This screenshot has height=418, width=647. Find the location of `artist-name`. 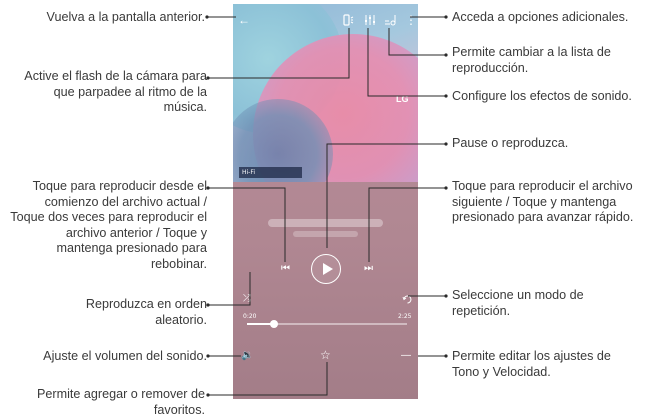

artist-name is located at coordinates (325, 234).